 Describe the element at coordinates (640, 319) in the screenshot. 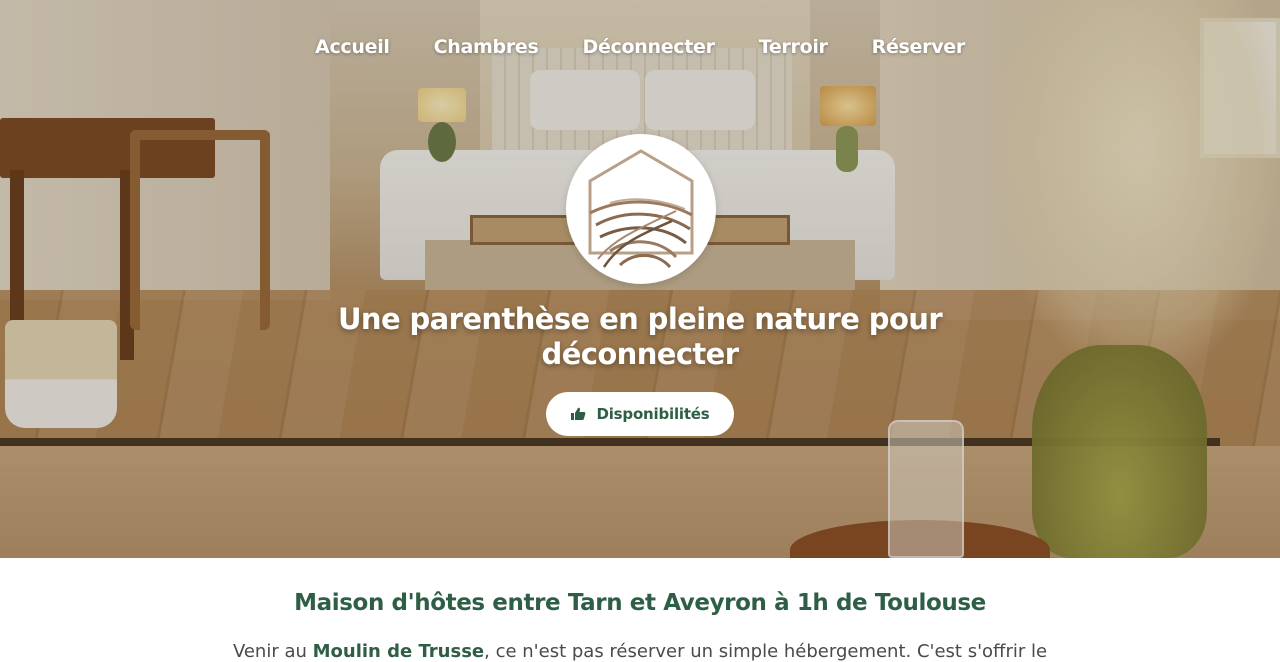

I see `hero-headline-line1: Une parenthèse en pleine nature pour` at that location.